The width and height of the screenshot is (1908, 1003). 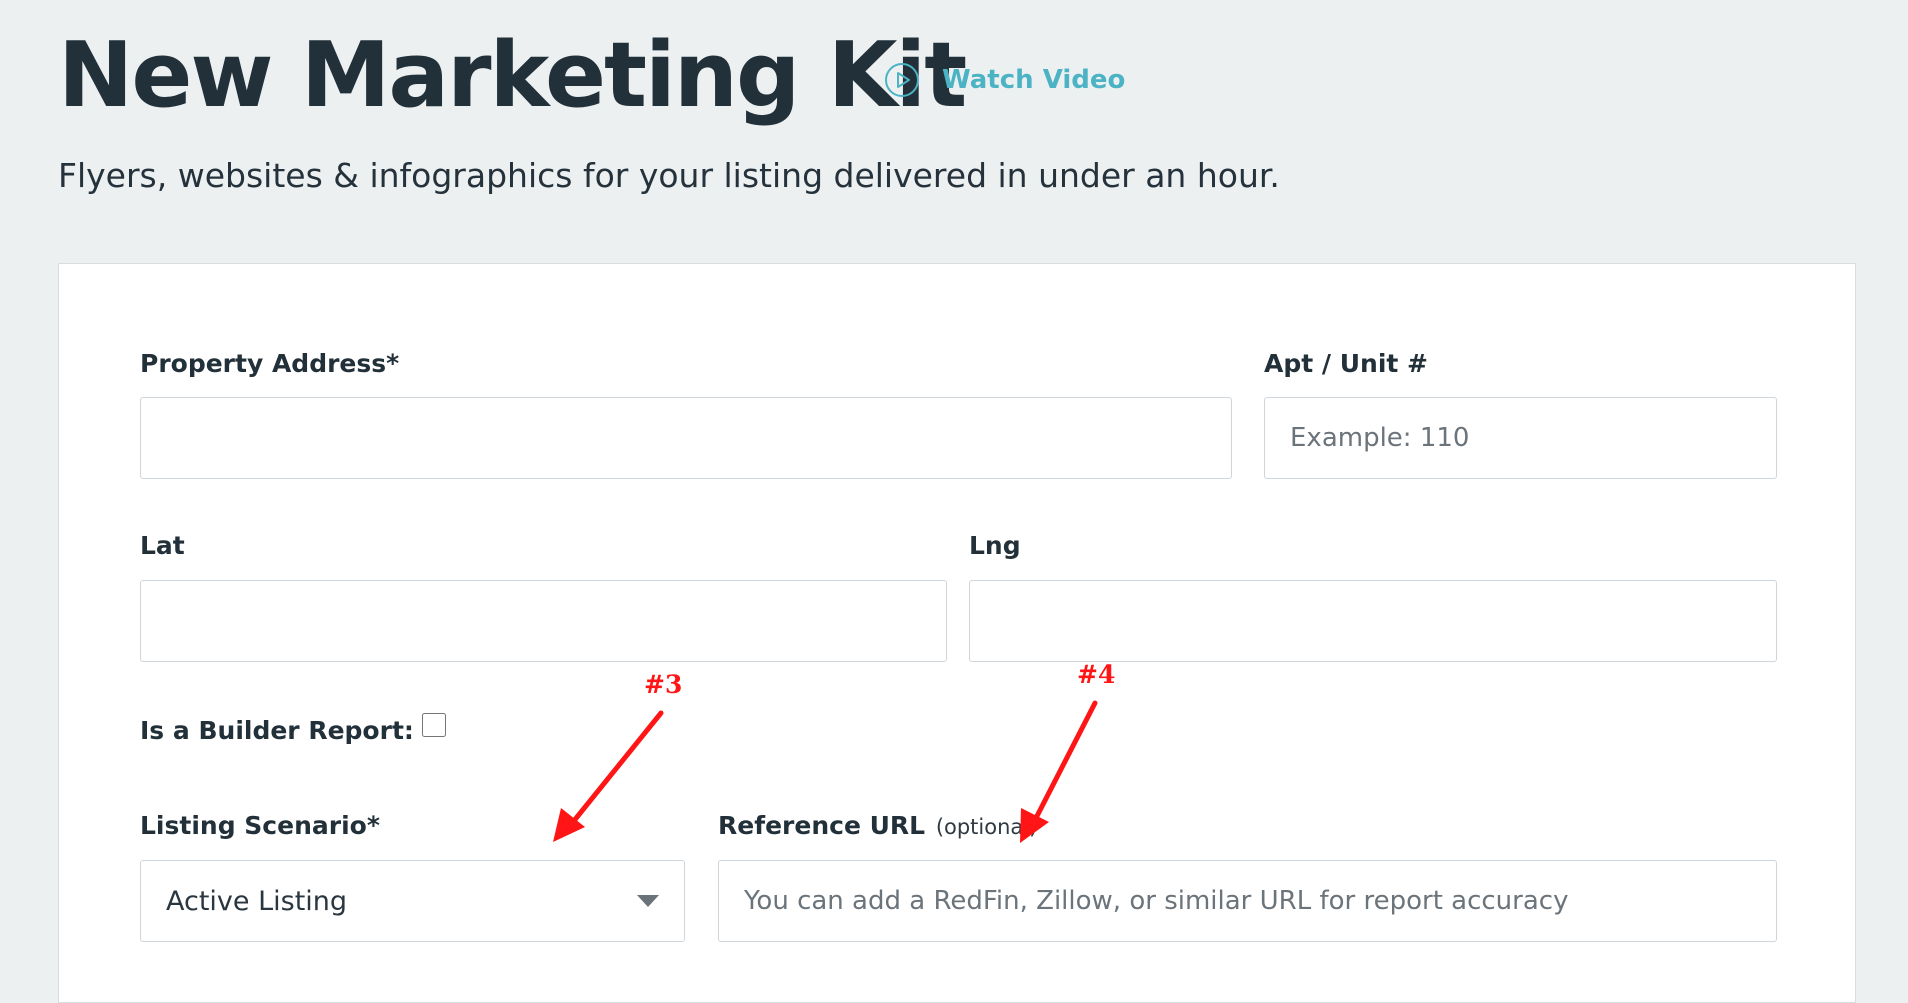 I want to click on lng-input, so click(x=1373, y=621).